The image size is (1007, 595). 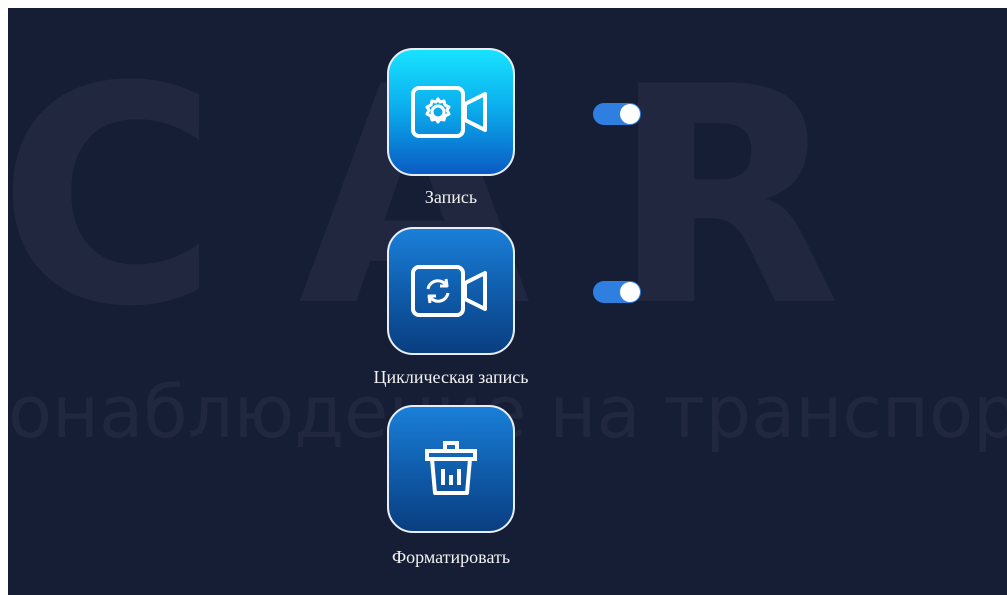 I want to click on camera-loop-icon, so click(x=451, y=291).